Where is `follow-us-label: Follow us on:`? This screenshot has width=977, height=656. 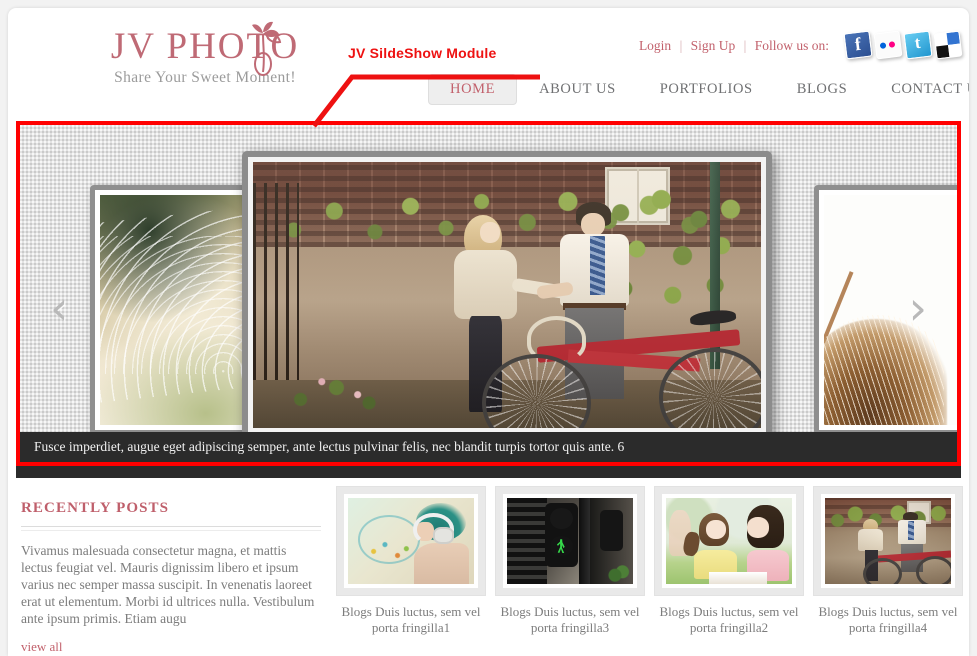
follow-us-label: Follow us on: is located at coordinates (791, 45).